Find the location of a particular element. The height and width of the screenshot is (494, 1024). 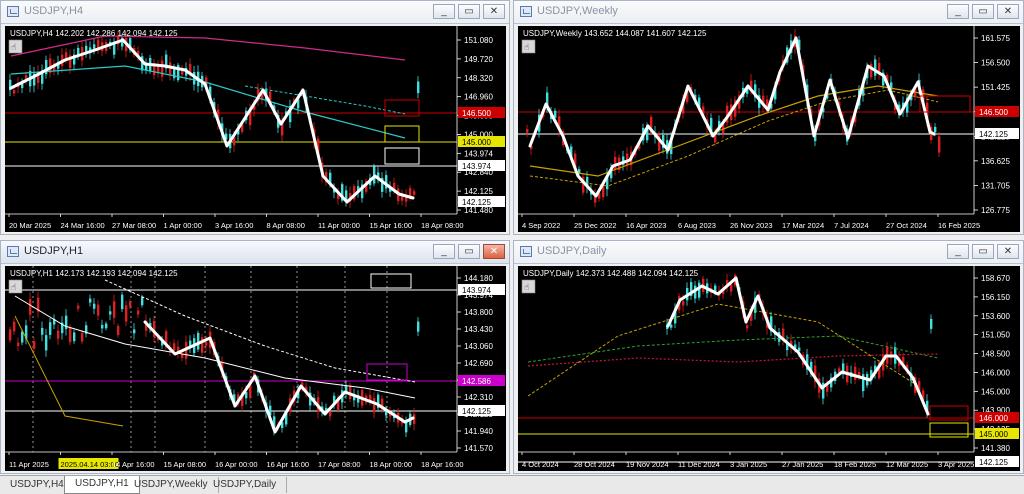

date-label: 16 Apr 2023 is located at coordinates (646, 225).